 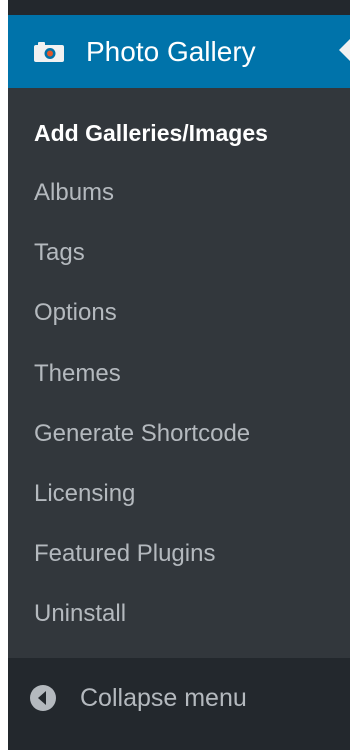 I want to click on submenu-item-featured-plugins: Featured Plugins, so click(x=124, y=554).